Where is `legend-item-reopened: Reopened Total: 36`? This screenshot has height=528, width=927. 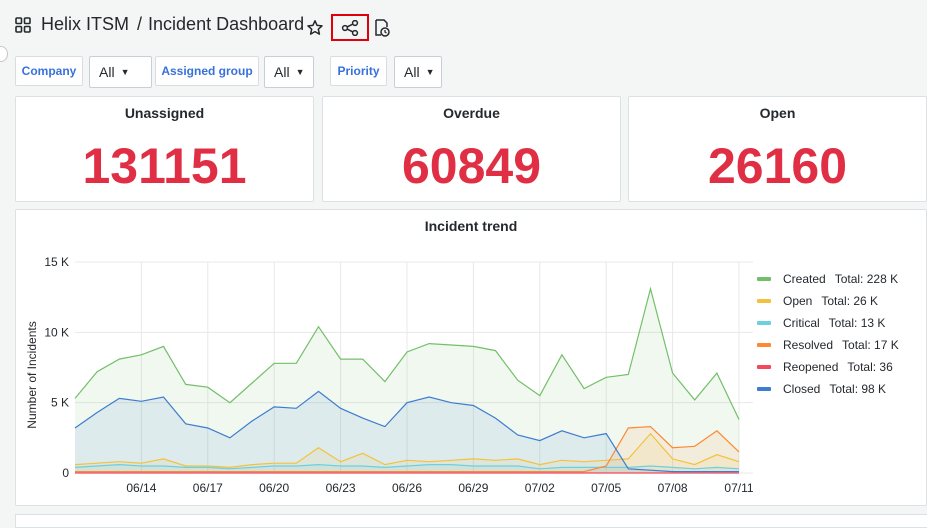
legend-item-reopened: Reopened Total: 36 is located at coordinates (828, 367).